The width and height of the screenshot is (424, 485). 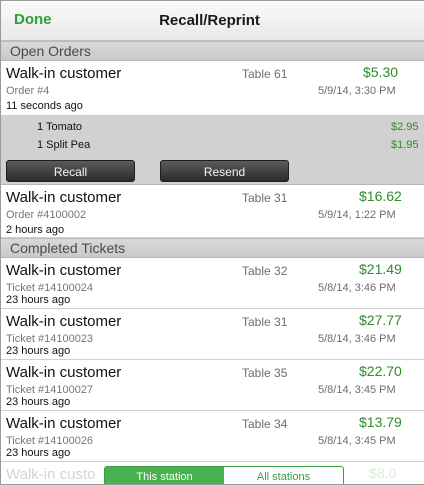 What do you see at coordinates (70, 171) in the screenshot?
I see `recall-button: Recall` at bounding box center [70, 171].